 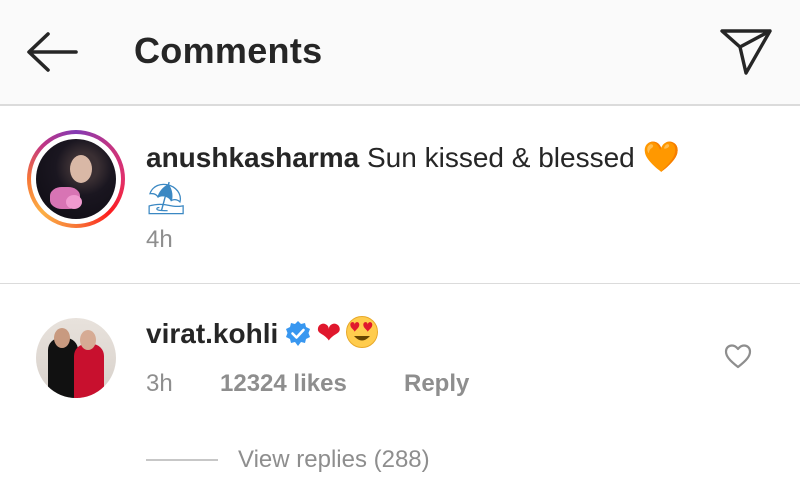 I want to click on beach-umbrella-emoji: ⛱, so click(x=166, y=198).